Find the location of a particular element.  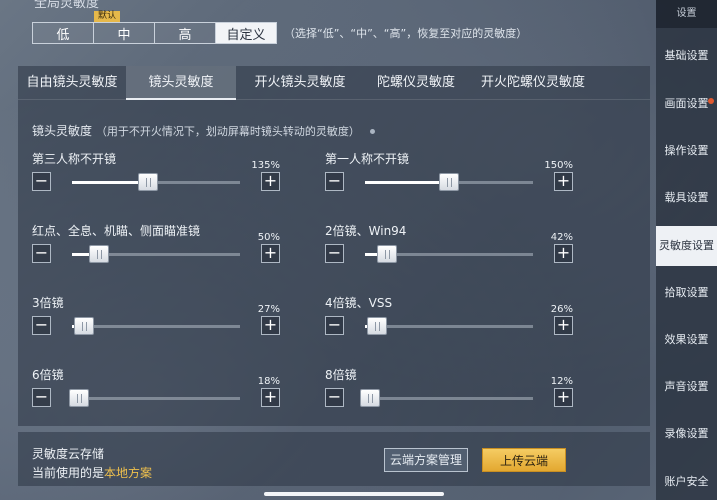

tab-camera: 镜头灵敏度 is located at coordinates (181, 83).